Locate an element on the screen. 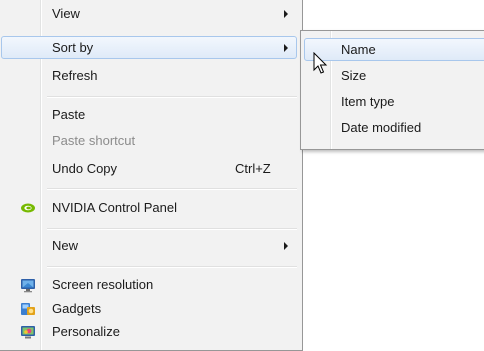 The width and height of the screenshot is (484, 351). submenu-item-label: Size is located at coordinates (354, 75).